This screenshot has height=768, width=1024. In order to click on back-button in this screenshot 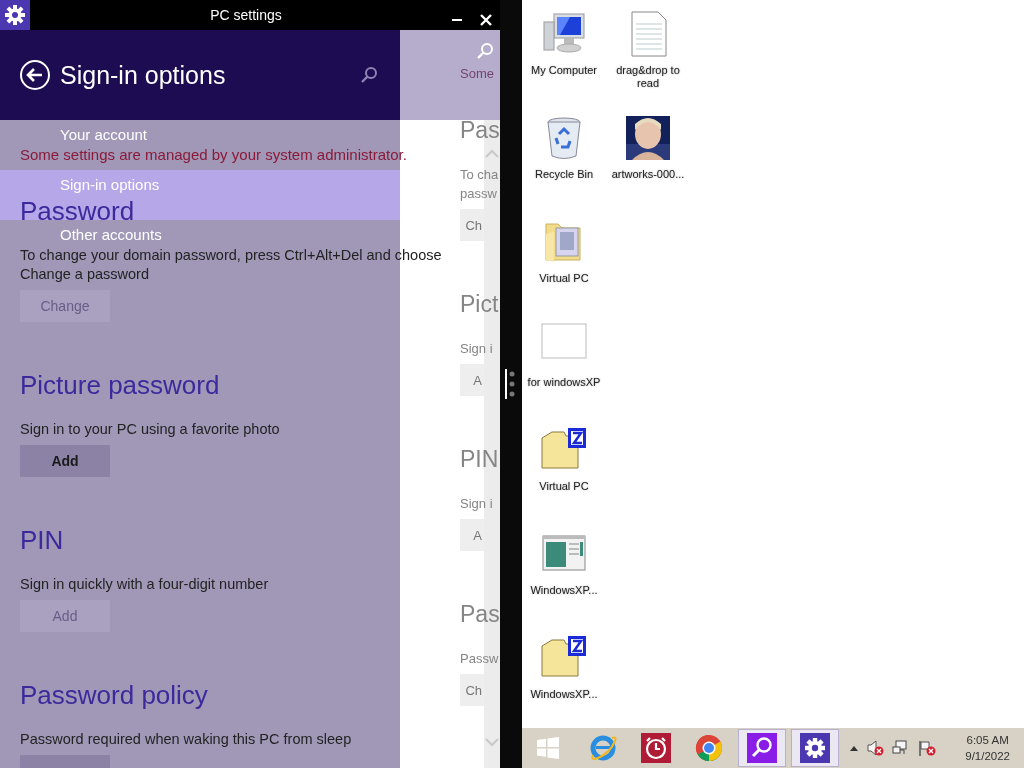, I will do `click(35, 75)`.